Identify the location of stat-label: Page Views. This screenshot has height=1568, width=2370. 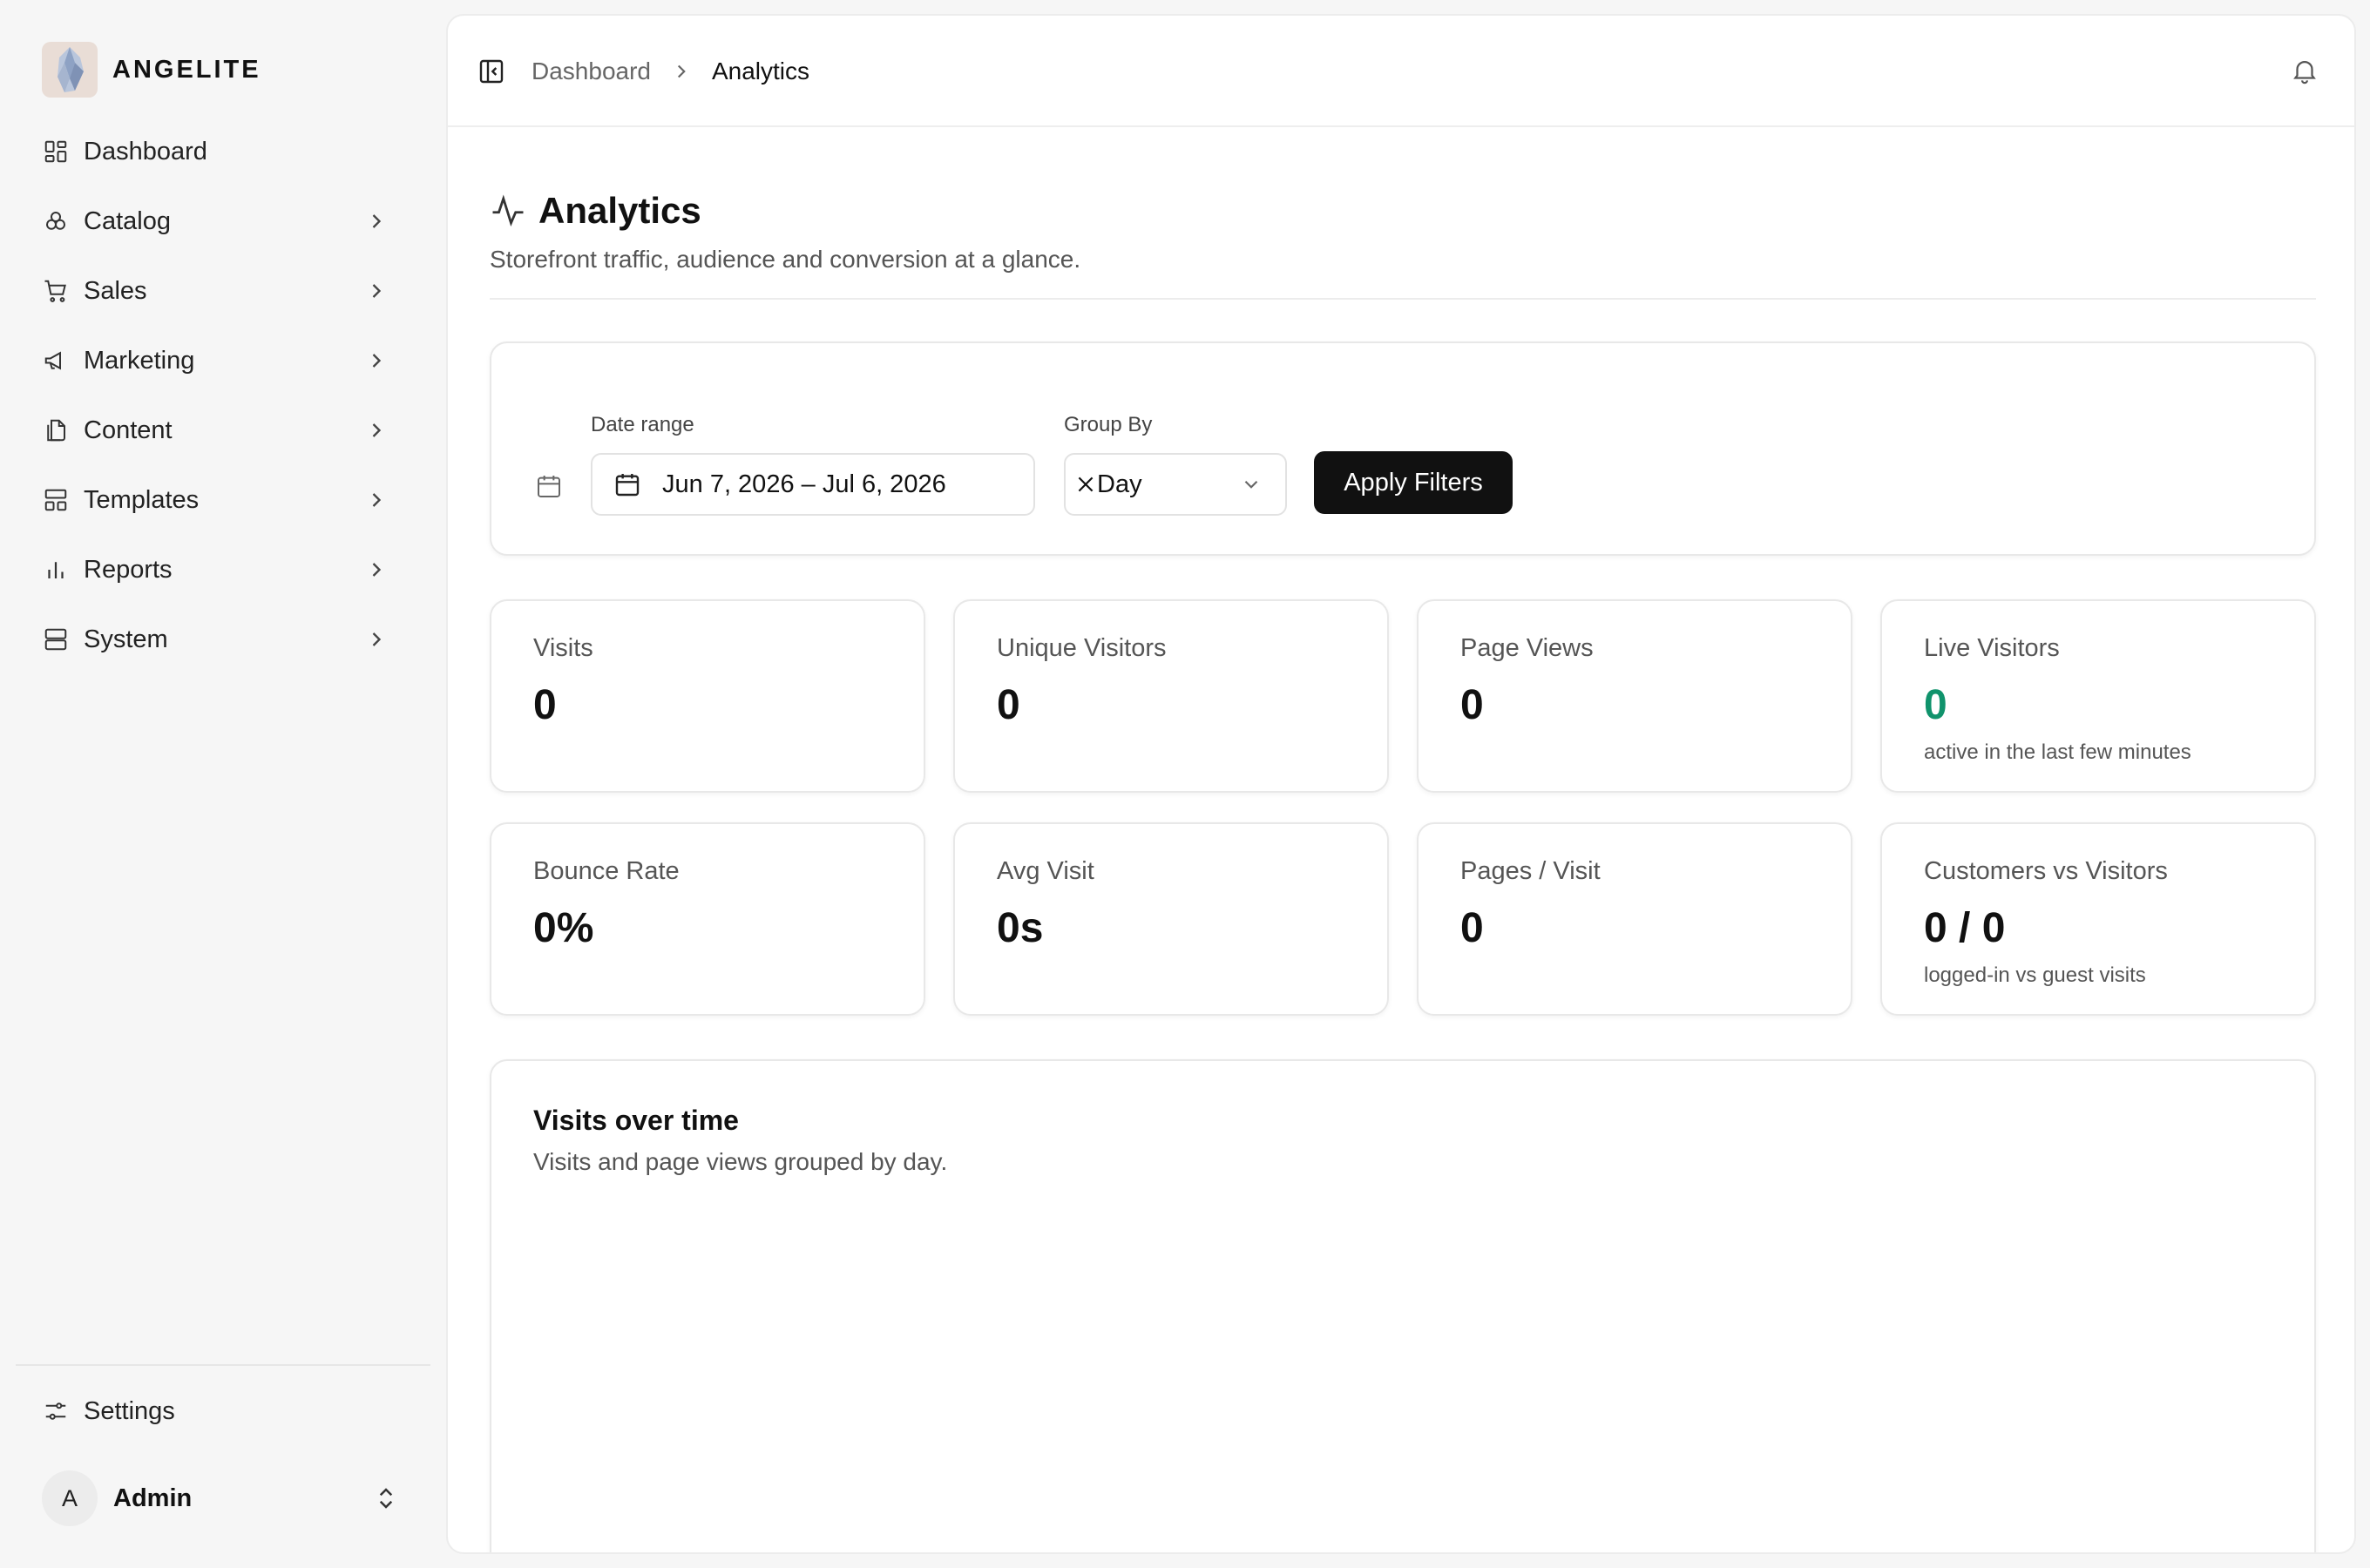
(1527, 648).